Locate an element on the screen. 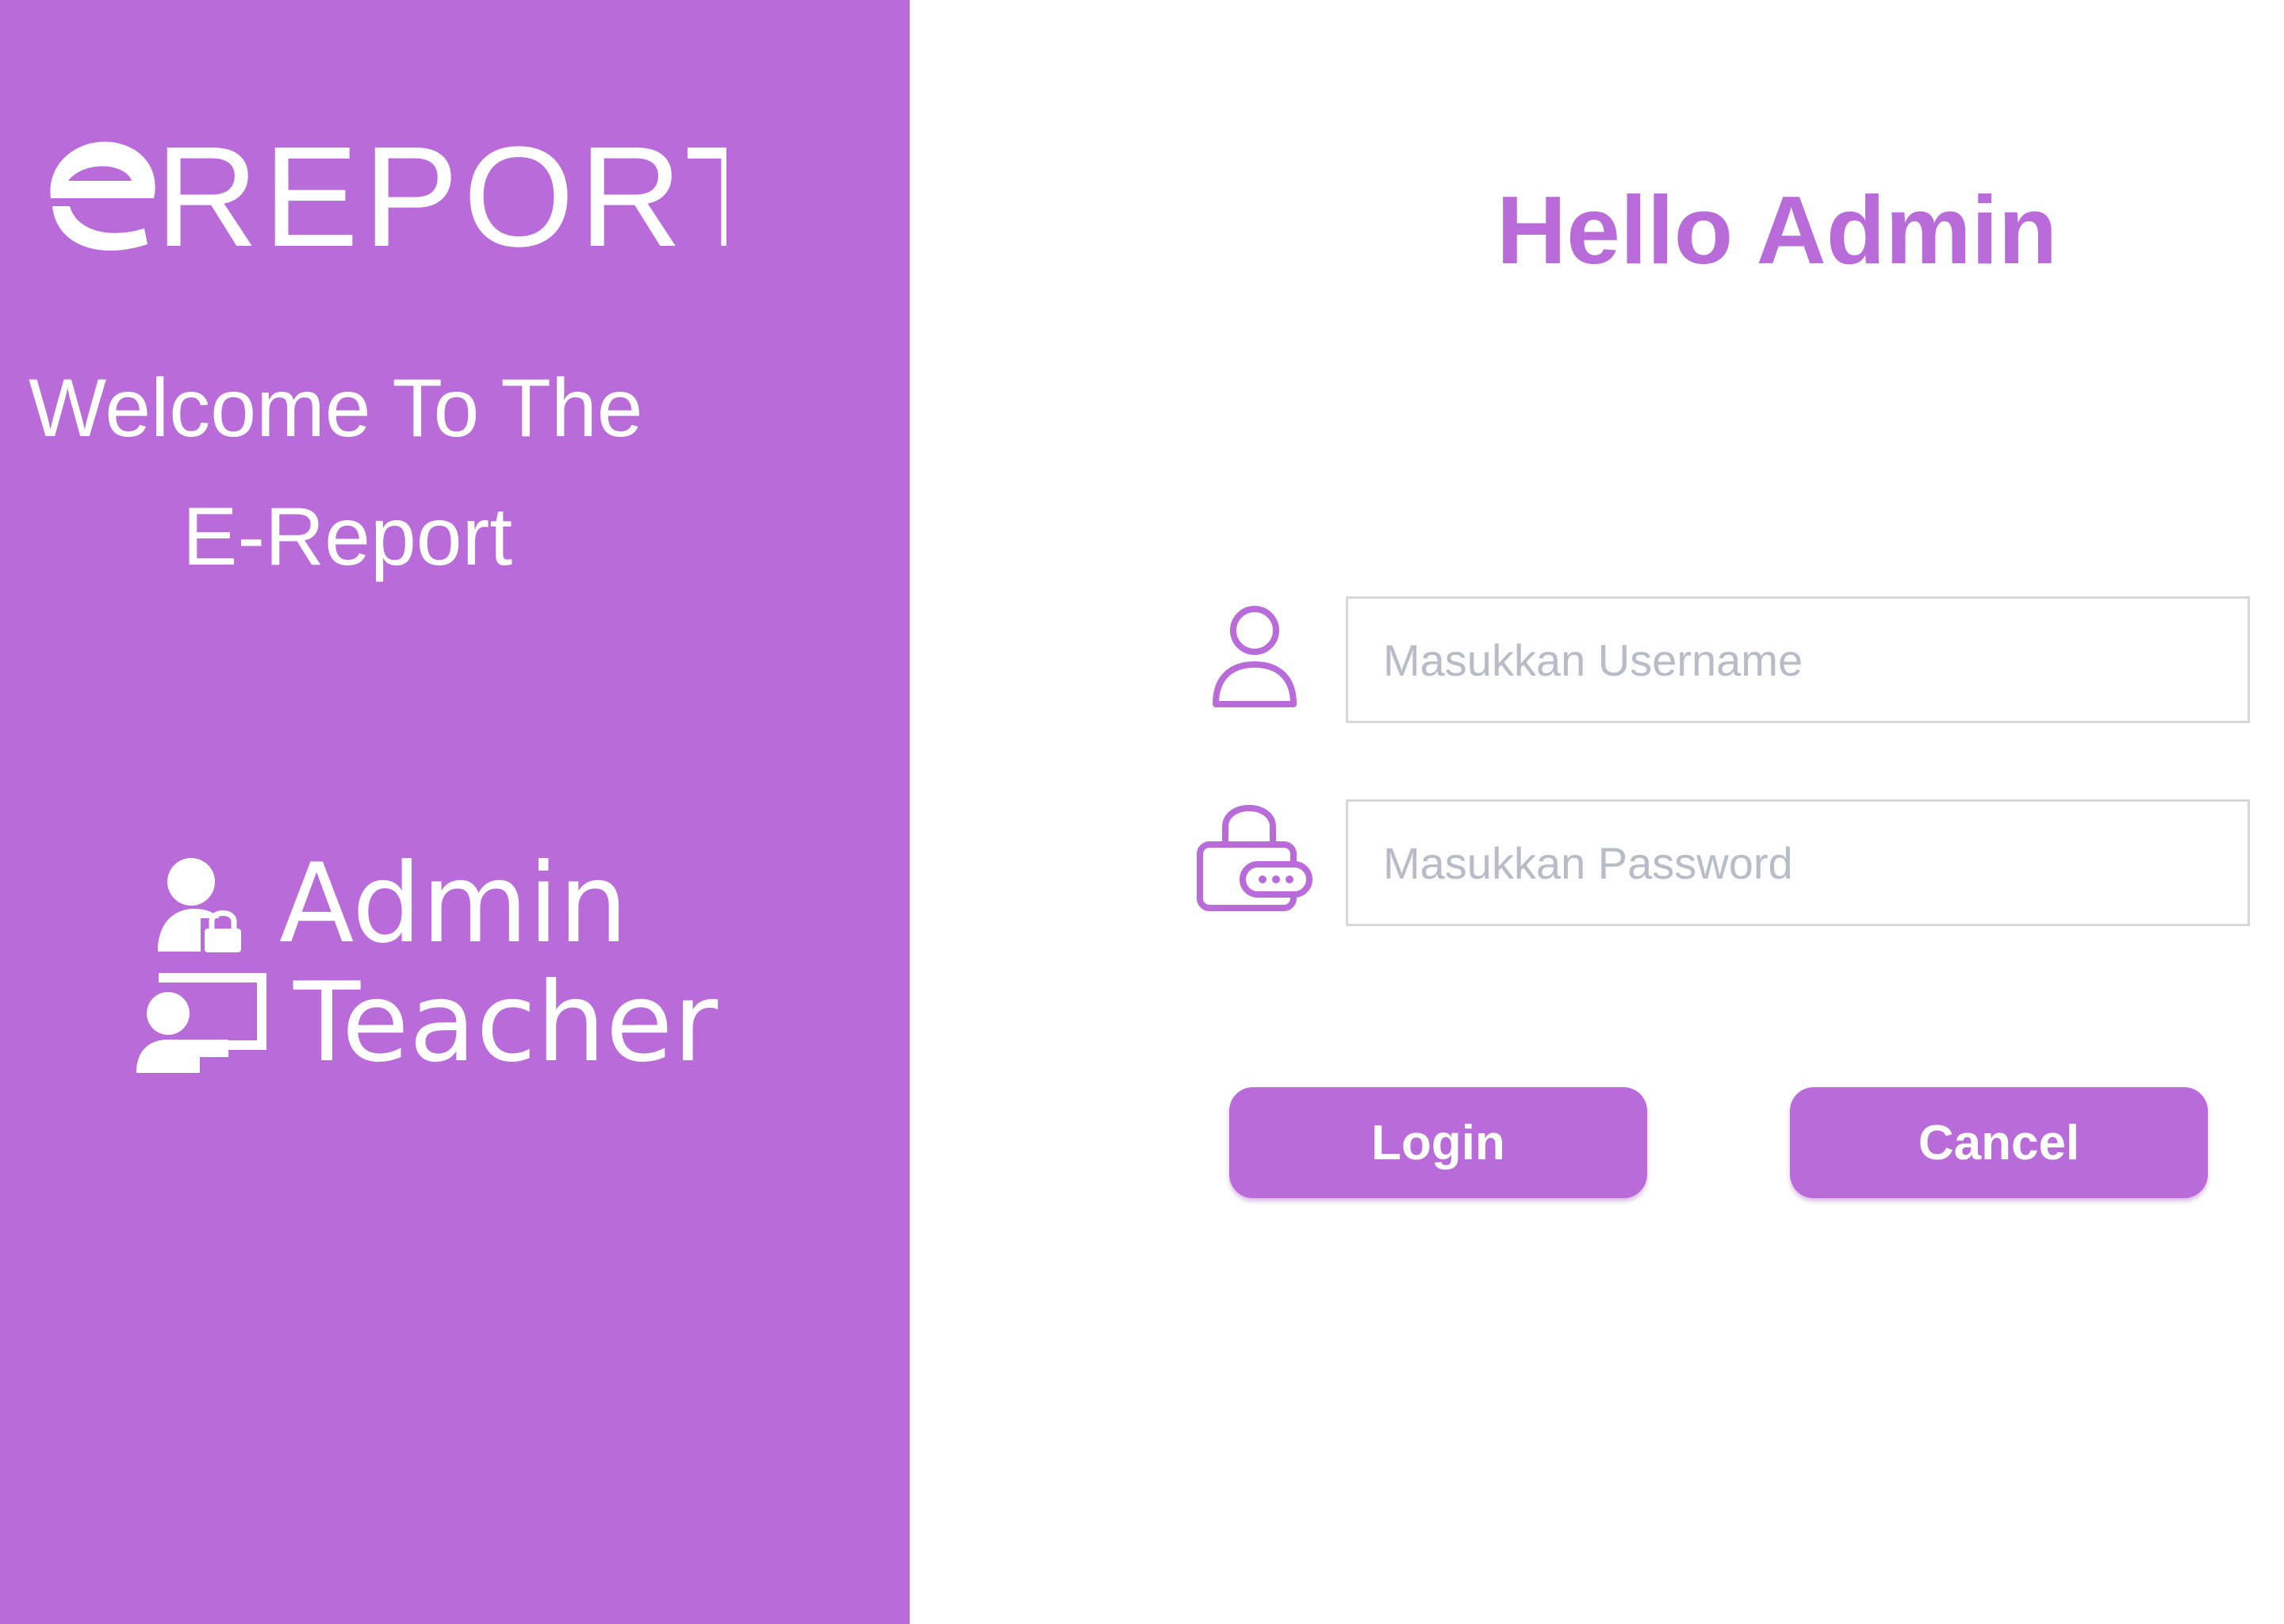 Image resolution: width=2284 pixels, height=1624 pixels. welcome-heading-line1: Welcome To The is located at coordinates (336, 408).